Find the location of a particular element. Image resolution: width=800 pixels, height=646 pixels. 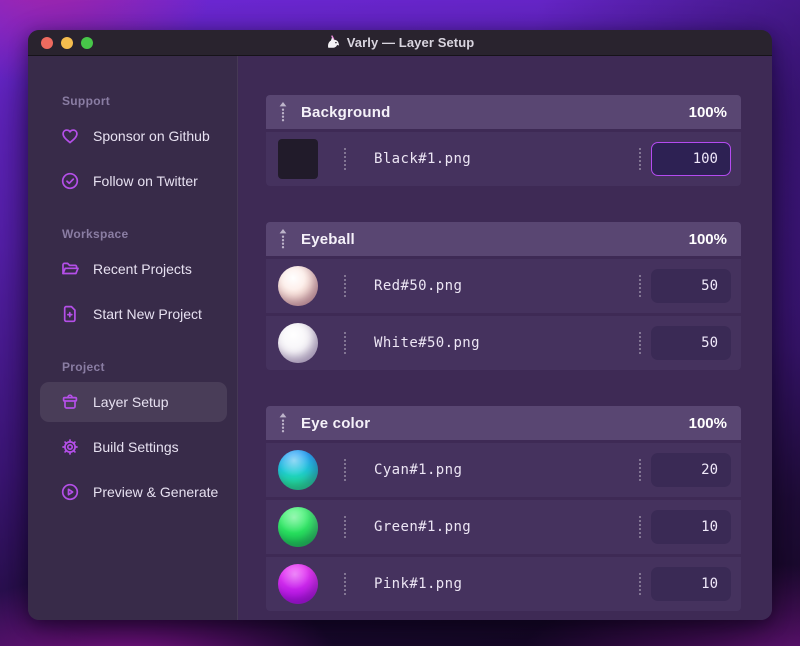

group-title: Background is located at coordinates (346, 112).